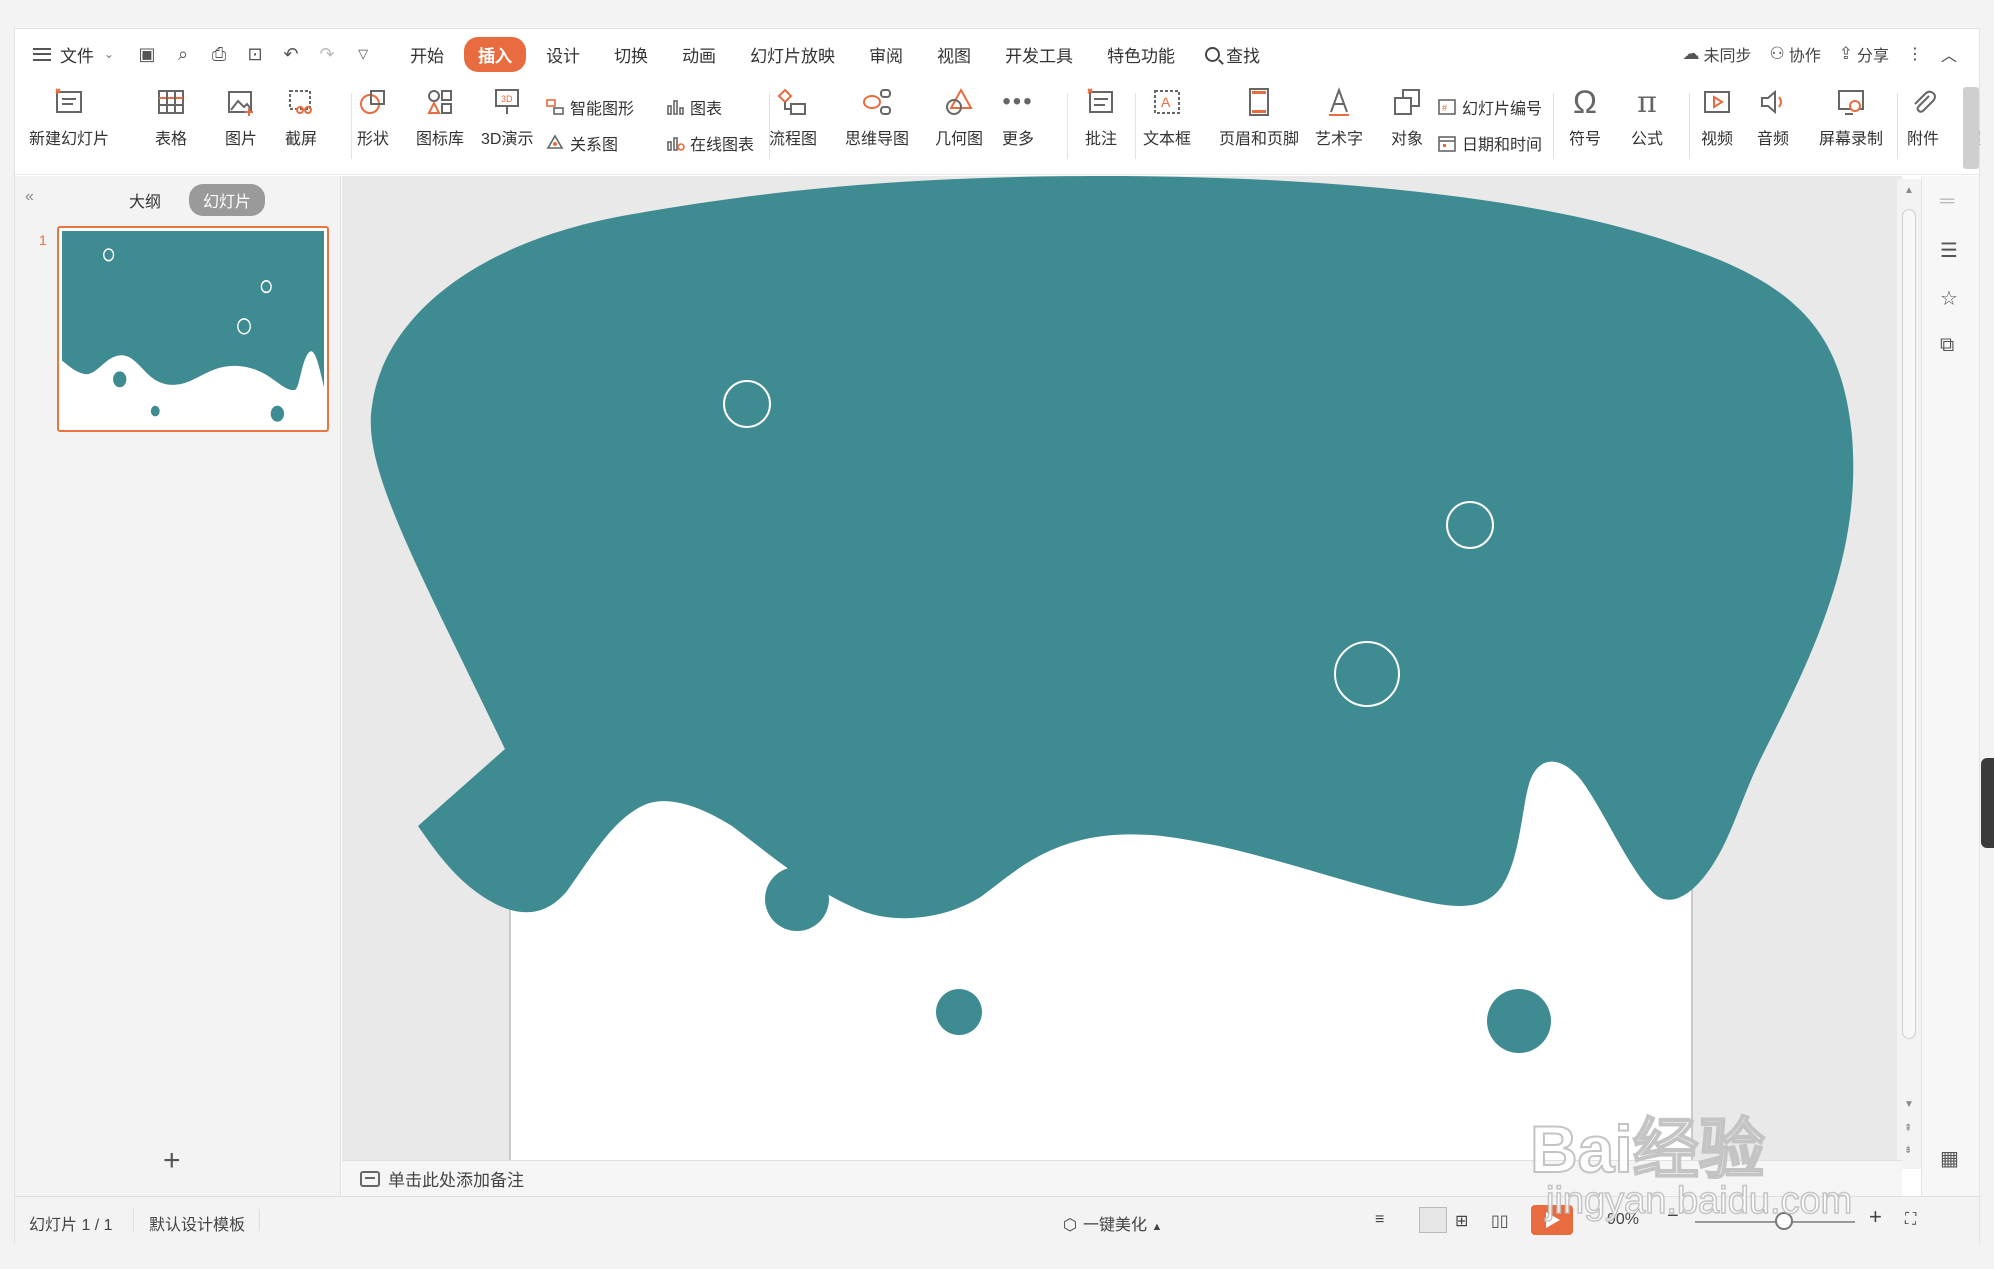 The height and width of the screenshot is (1269, 1994). Describe the element at coordinates (73, 54) in the screenshot. I see `file-menu: 文件 ⌄` at that location.